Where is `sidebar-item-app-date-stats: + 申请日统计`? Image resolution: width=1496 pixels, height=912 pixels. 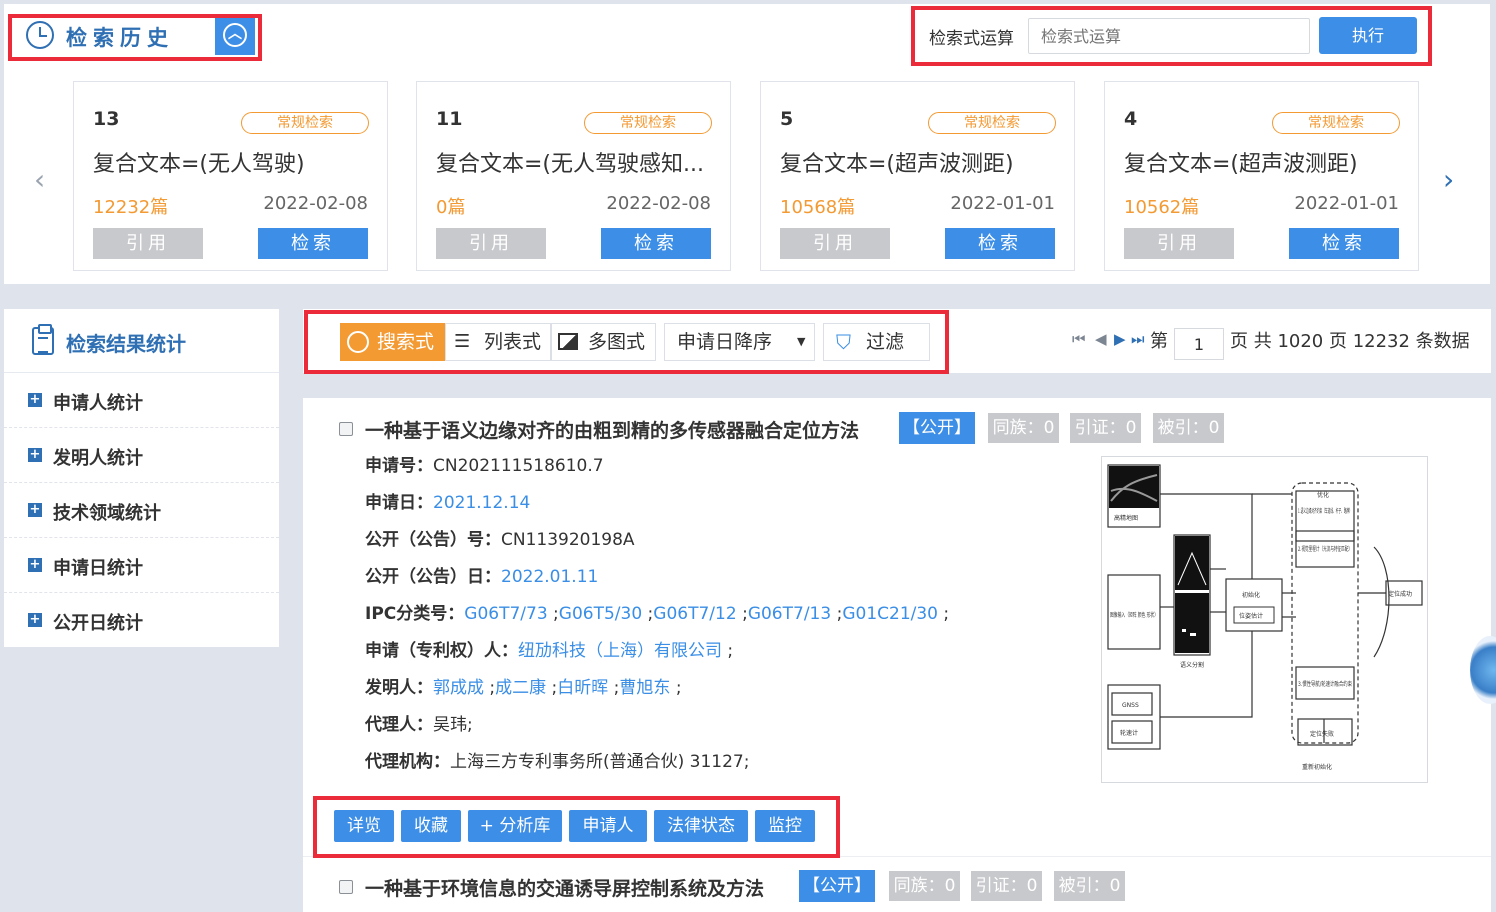 sidebar-item-app-date-stats: + 申请日统计 is located at coordinates (141, 565).